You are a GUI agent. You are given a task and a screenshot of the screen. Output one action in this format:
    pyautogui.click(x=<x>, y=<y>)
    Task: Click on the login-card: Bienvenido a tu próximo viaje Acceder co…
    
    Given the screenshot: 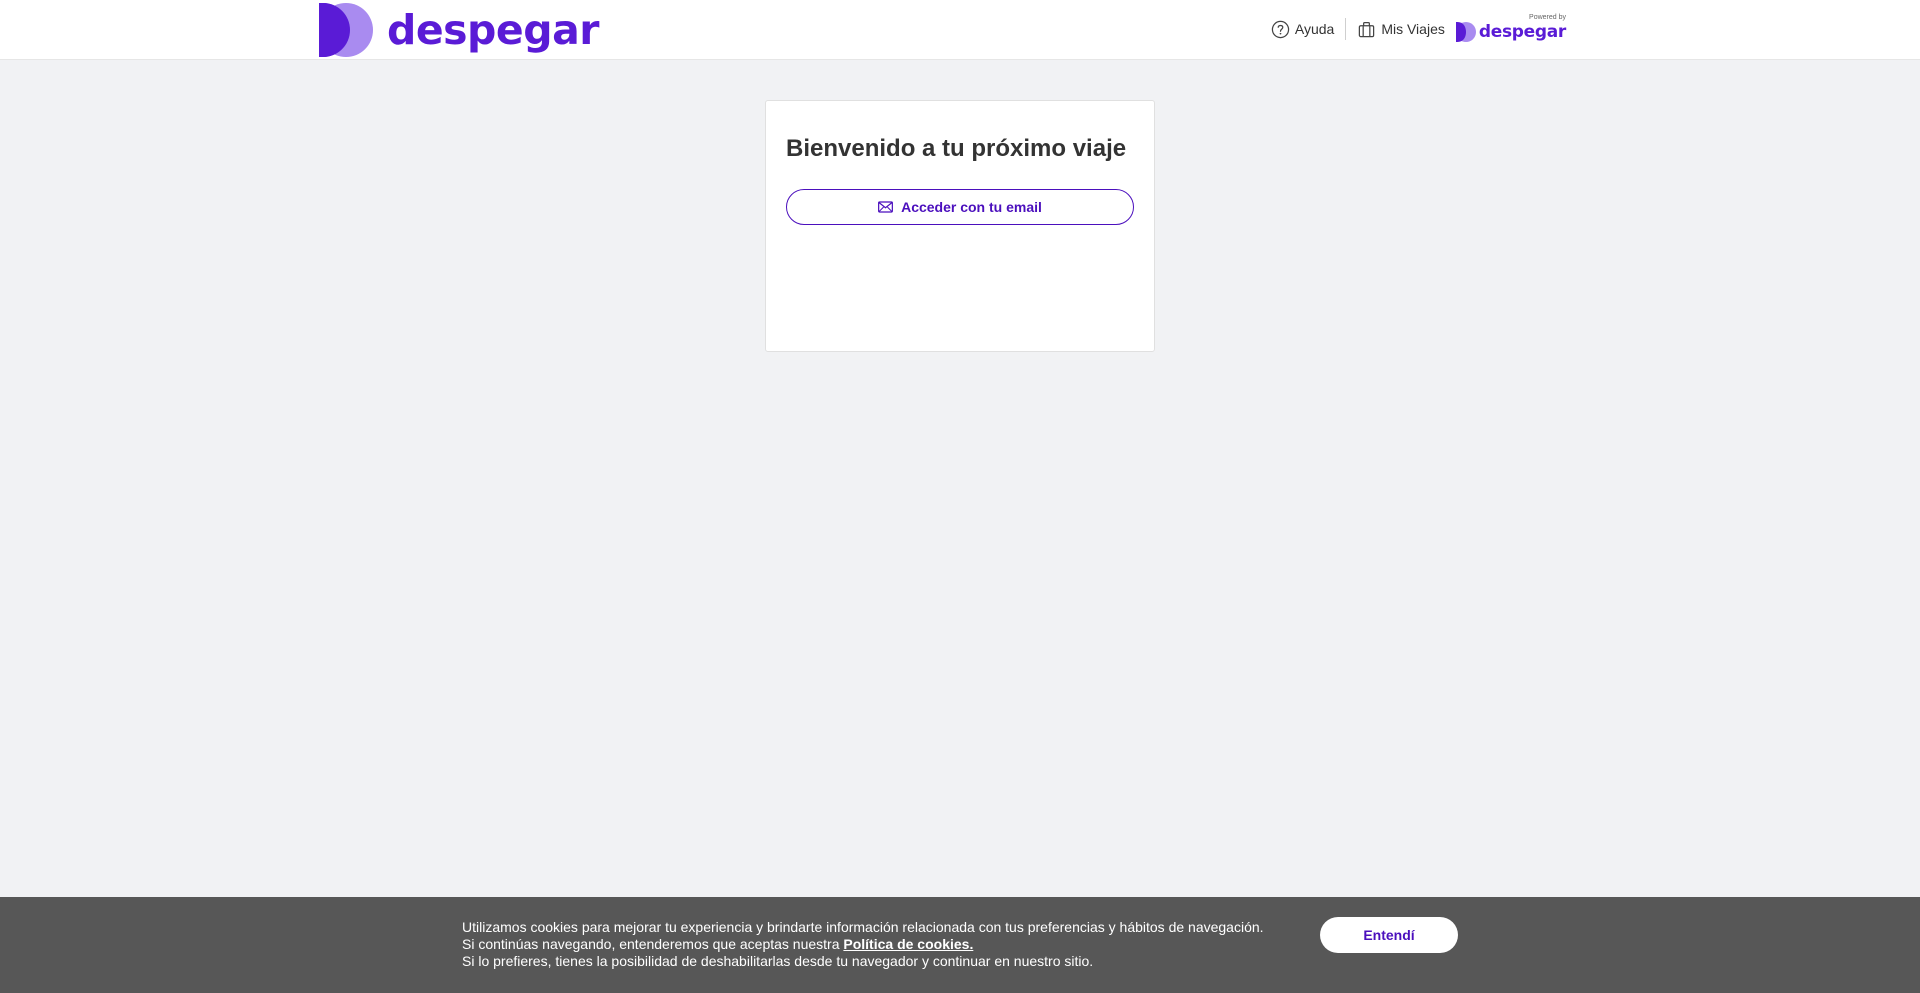 What is the action you would take?
    pyautogui.click(x=960, y=226)
    